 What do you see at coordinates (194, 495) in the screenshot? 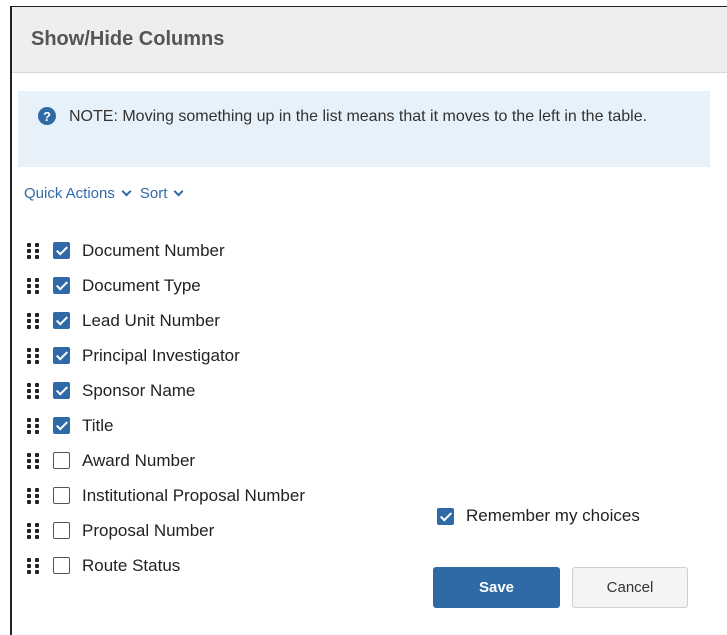
I see `column-label: Institutional Proposal Number` at bounding box center [194, 495].